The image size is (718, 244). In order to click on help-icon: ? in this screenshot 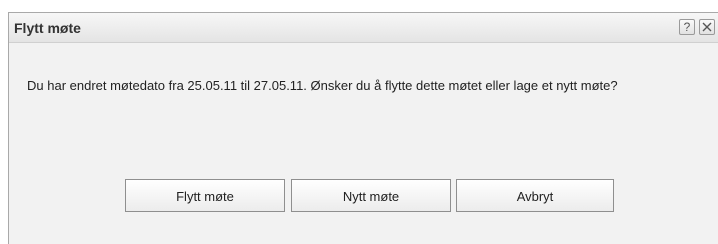, I will do `click(687, 27)`.